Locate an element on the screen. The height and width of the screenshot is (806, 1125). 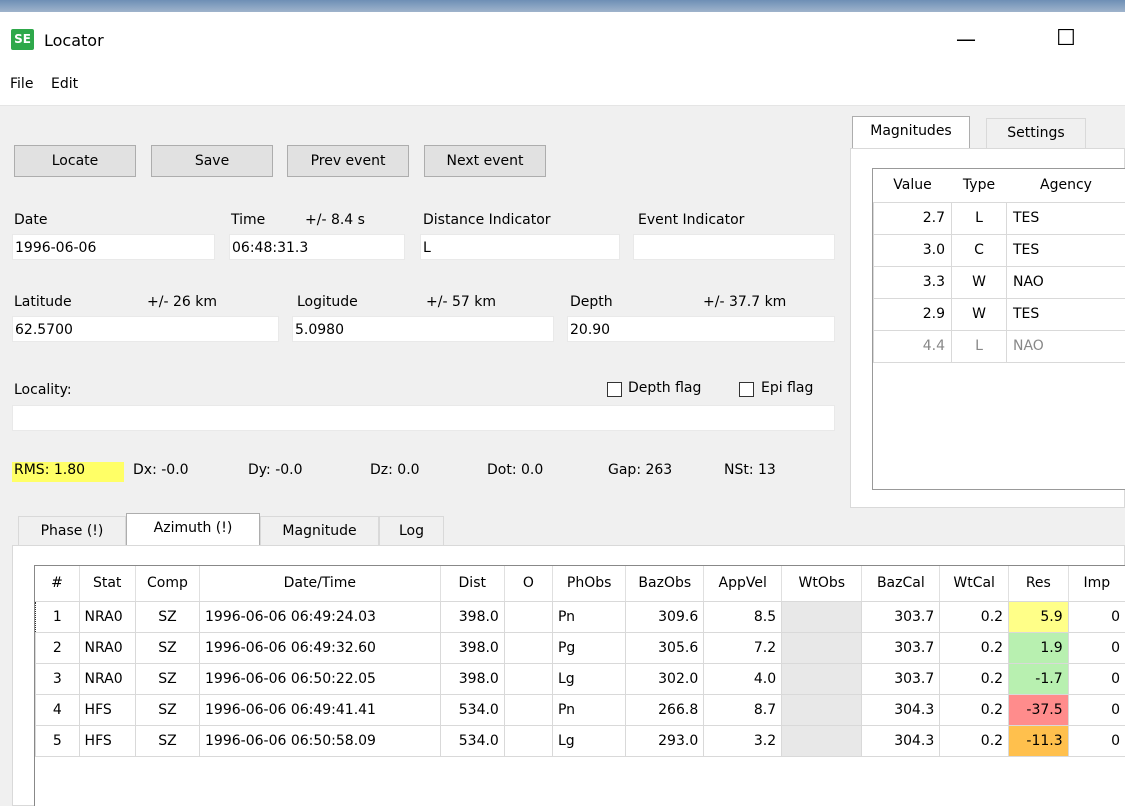
col-header-imp: Imp is located at coordinates (1096, 584).